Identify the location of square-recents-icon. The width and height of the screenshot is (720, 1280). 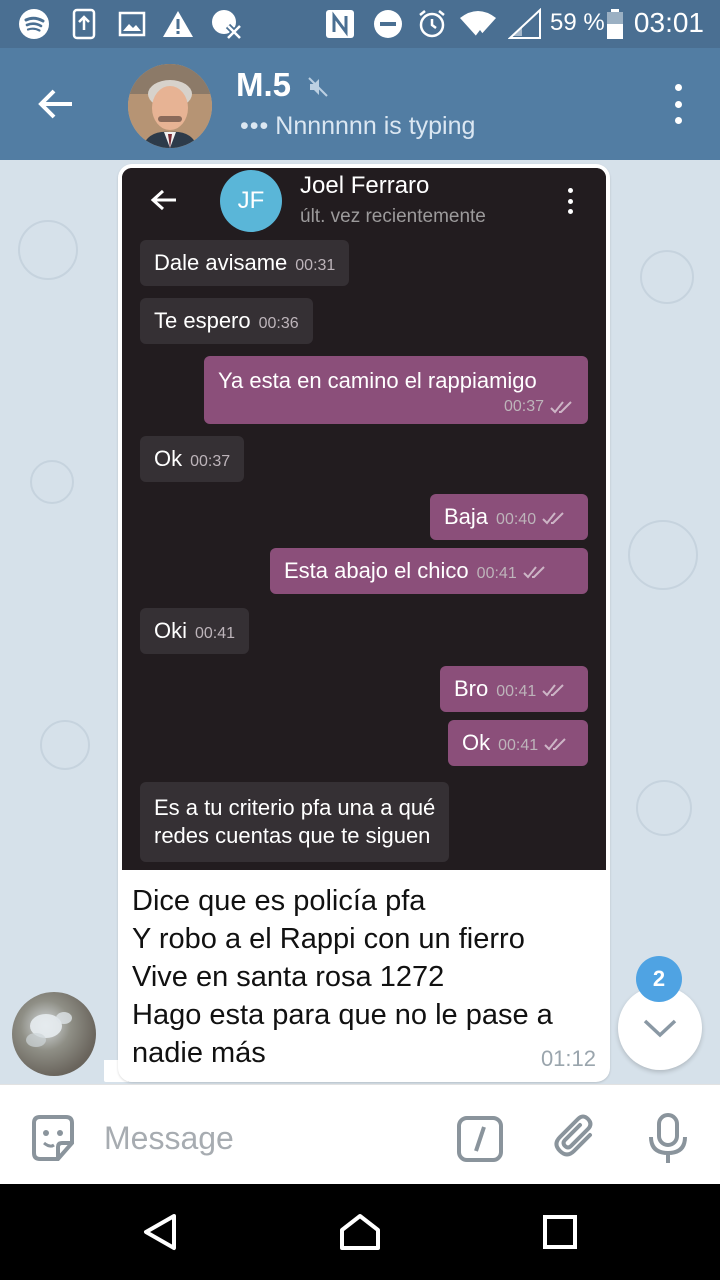
(560, 1232).